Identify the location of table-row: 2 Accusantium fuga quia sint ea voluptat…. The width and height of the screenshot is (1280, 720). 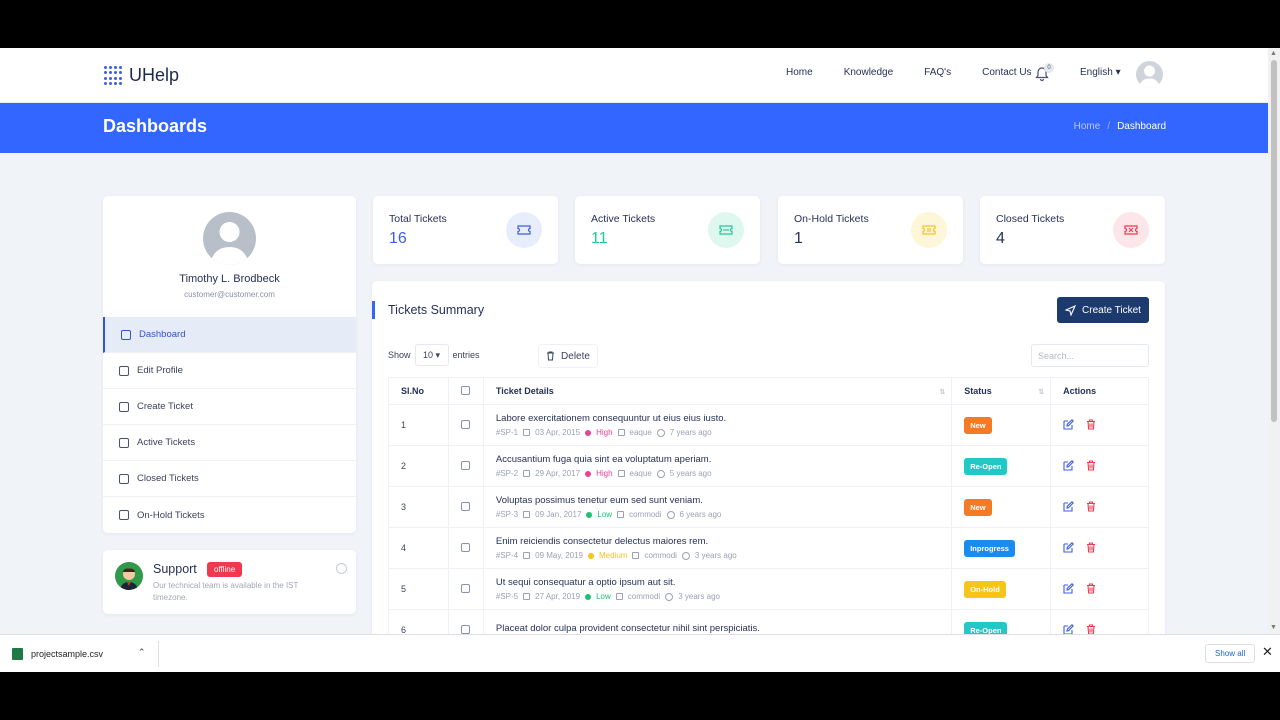
(768, 466).